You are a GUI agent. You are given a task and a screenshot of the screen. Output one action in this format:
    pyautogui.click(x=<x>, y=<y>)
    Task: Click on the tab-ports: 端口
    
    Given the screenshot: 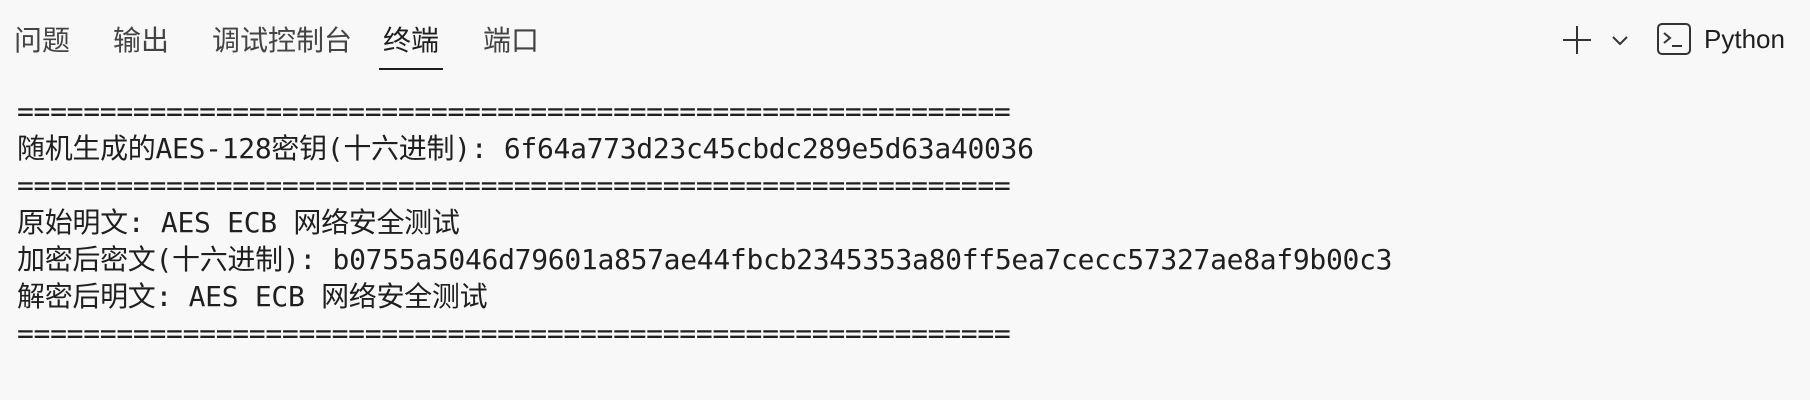 What is the action you would take?
    pyautogui.click(x=511, y=46)
    